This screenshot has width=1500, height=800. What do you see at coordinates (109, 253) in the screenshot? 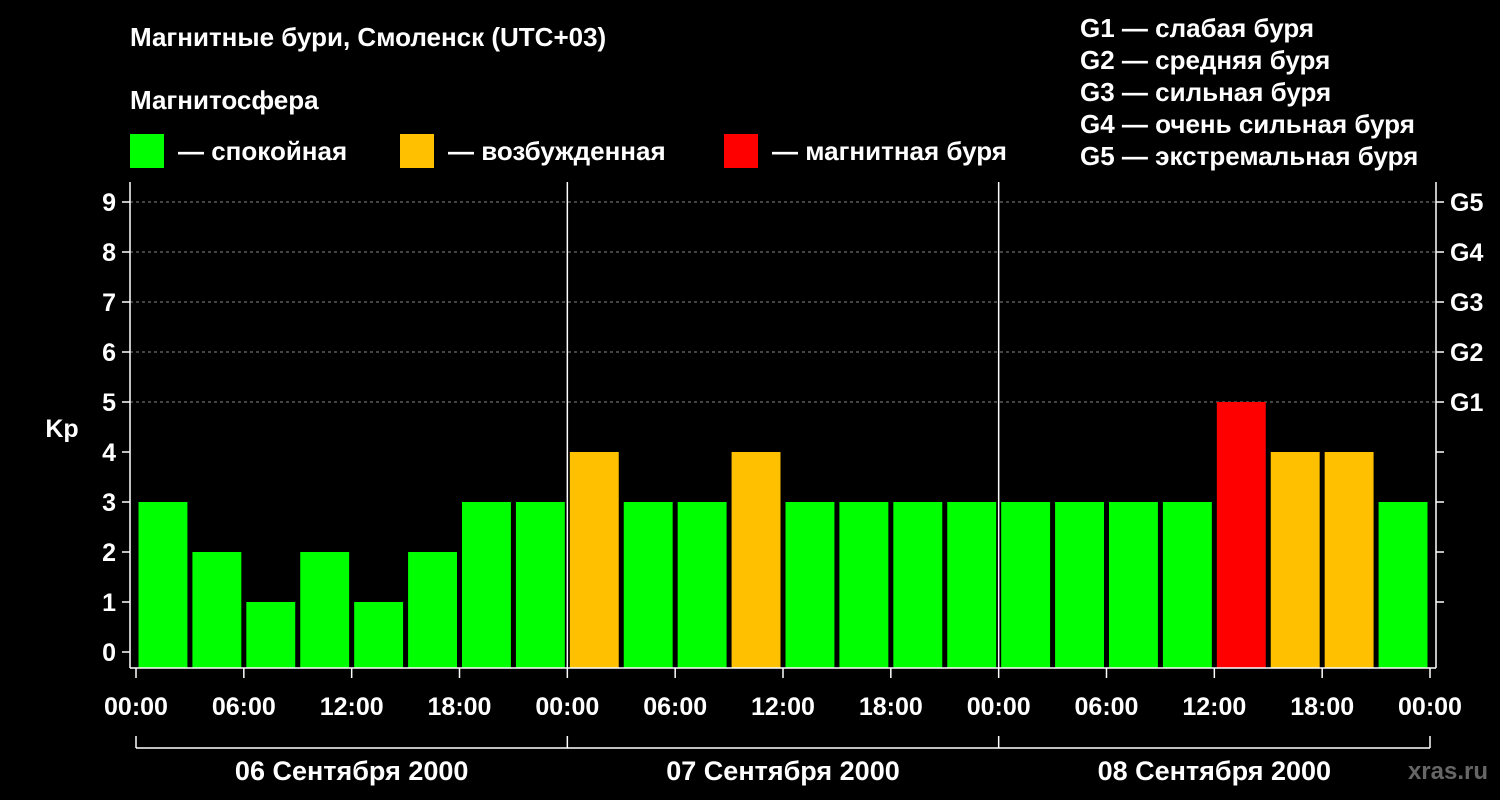
I see `y-tick-label: 8` at bounding box center [109, 253].